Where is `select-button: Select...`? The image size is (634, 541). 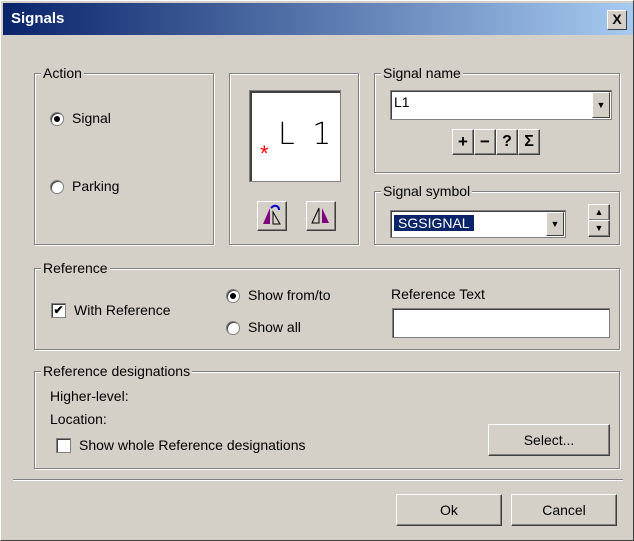 select-button: Select... is located at coordinates (549, 440).